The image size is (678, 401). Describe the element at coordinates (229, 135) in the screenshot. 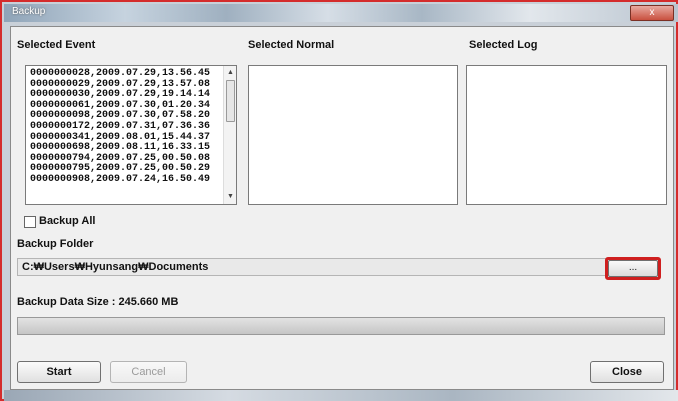

I see `event-list-scrollbar: ▲ ▼` at that location.